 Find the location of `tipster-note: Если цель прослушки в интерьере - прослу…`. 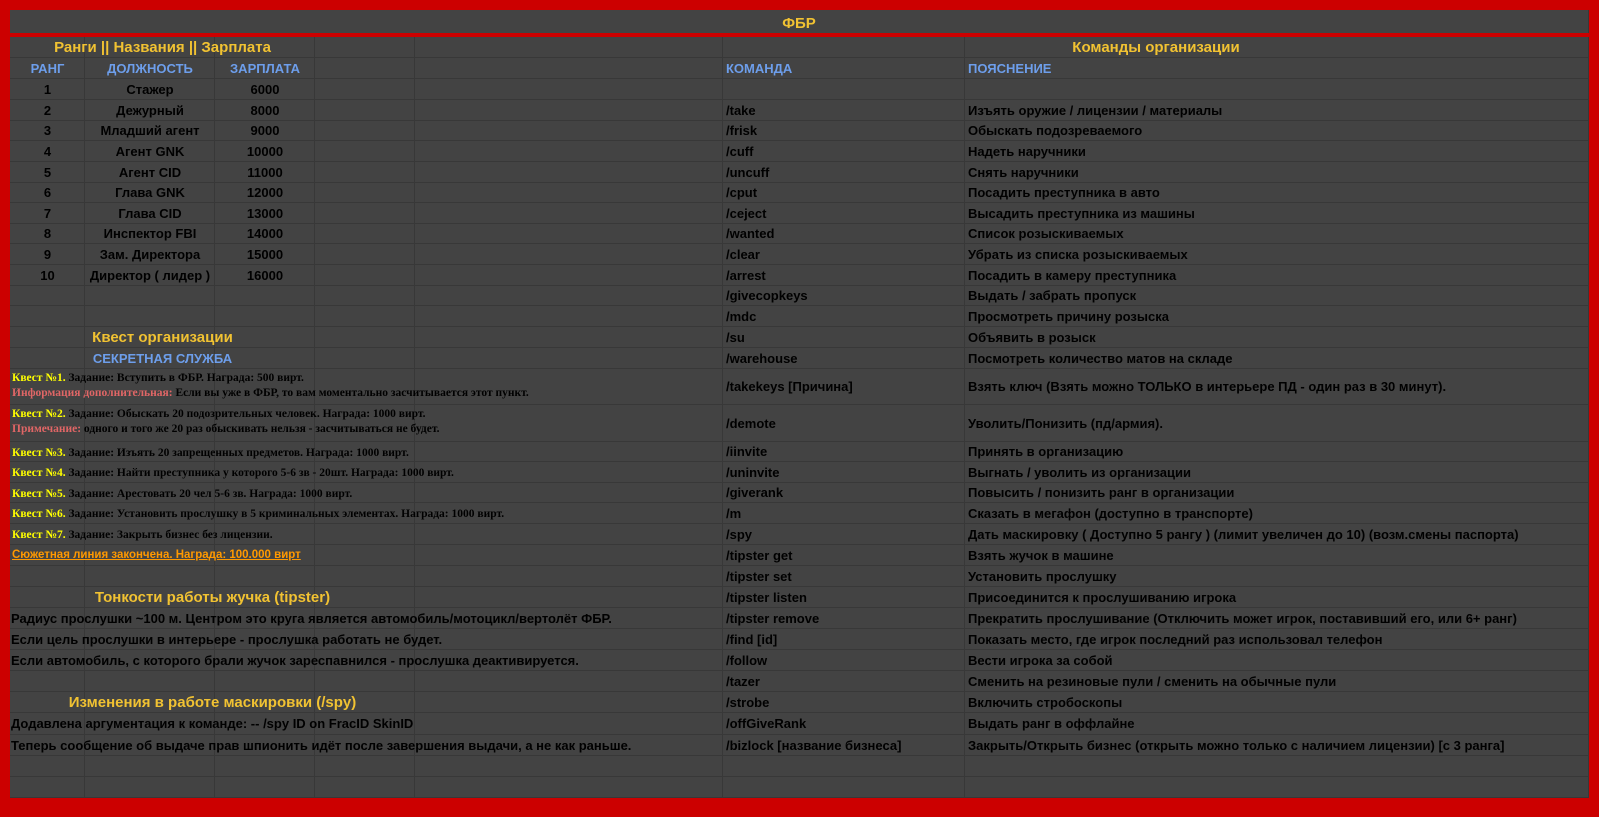

tipster-note: Если цель прослушки в интерьере - прослу… is located at coordinates (227, 639).